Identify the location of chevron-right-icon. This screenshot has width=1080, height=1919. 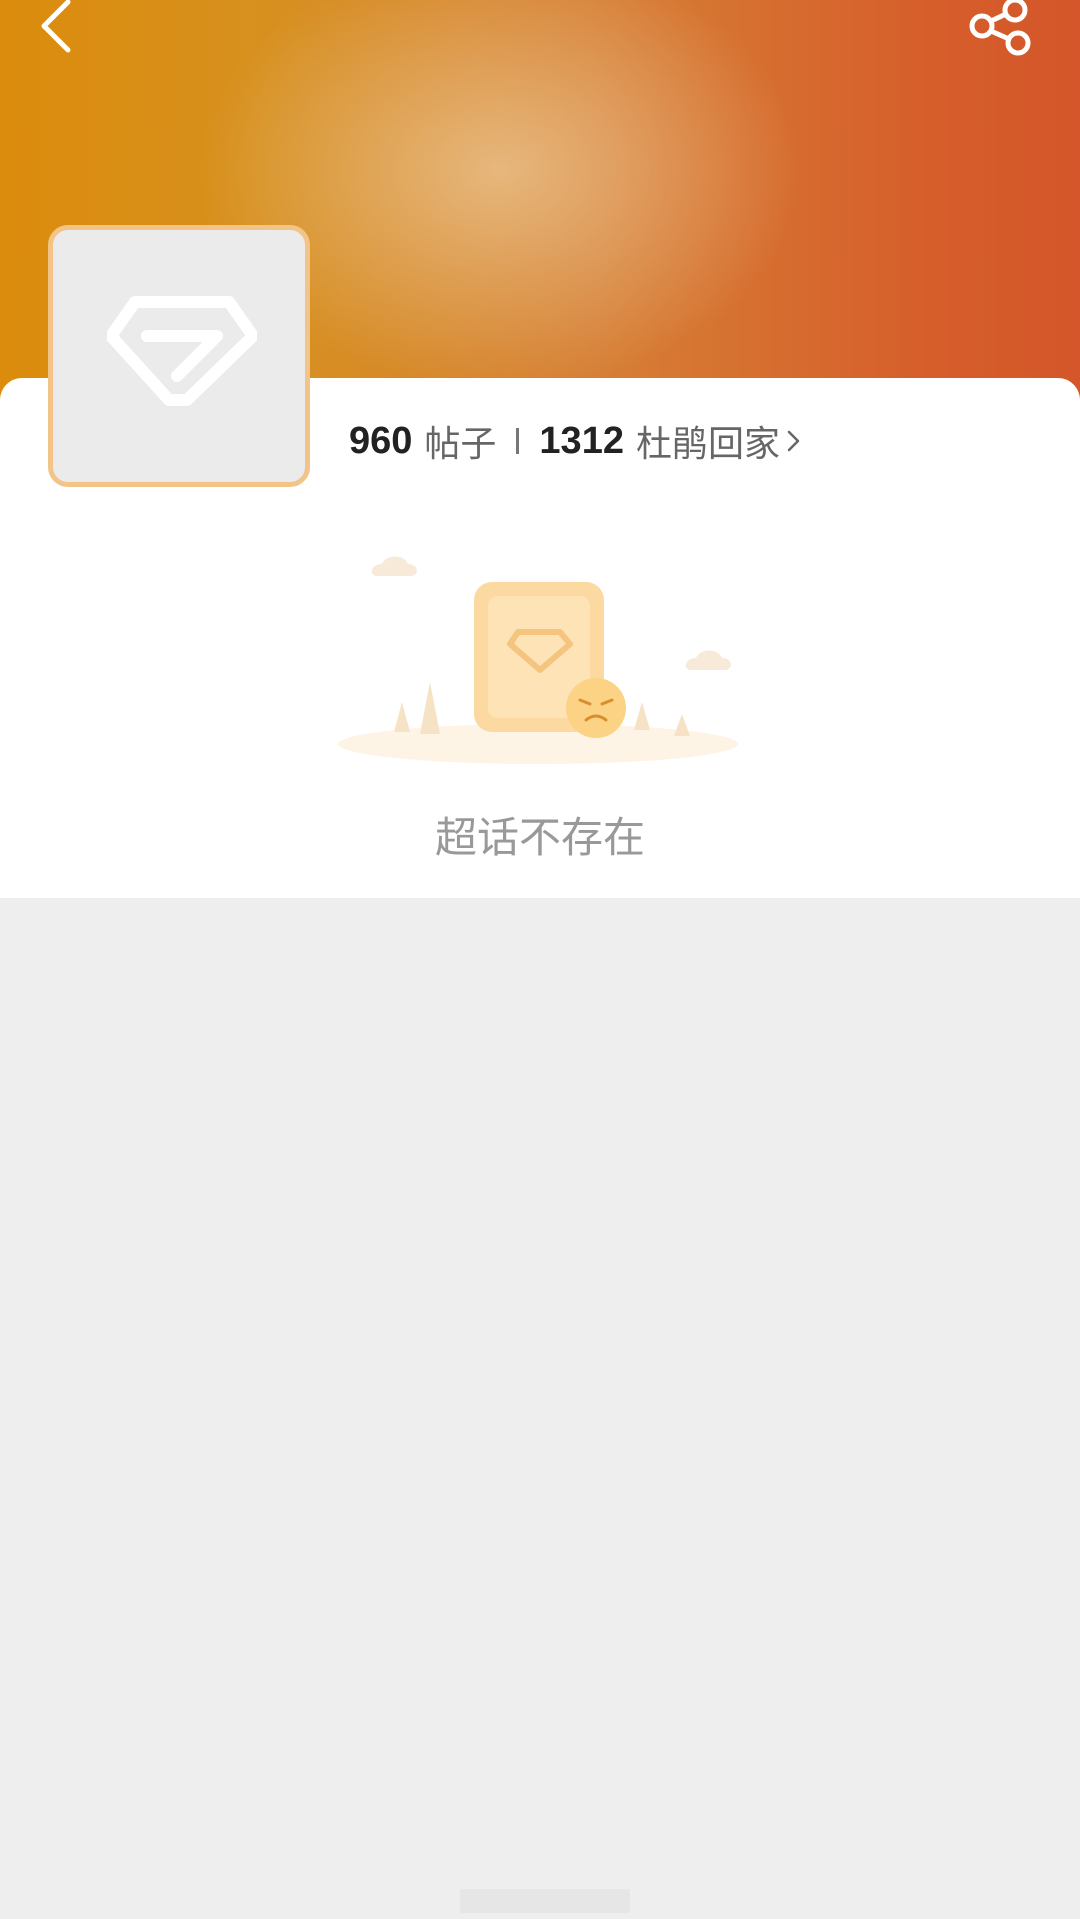
(793, 441).